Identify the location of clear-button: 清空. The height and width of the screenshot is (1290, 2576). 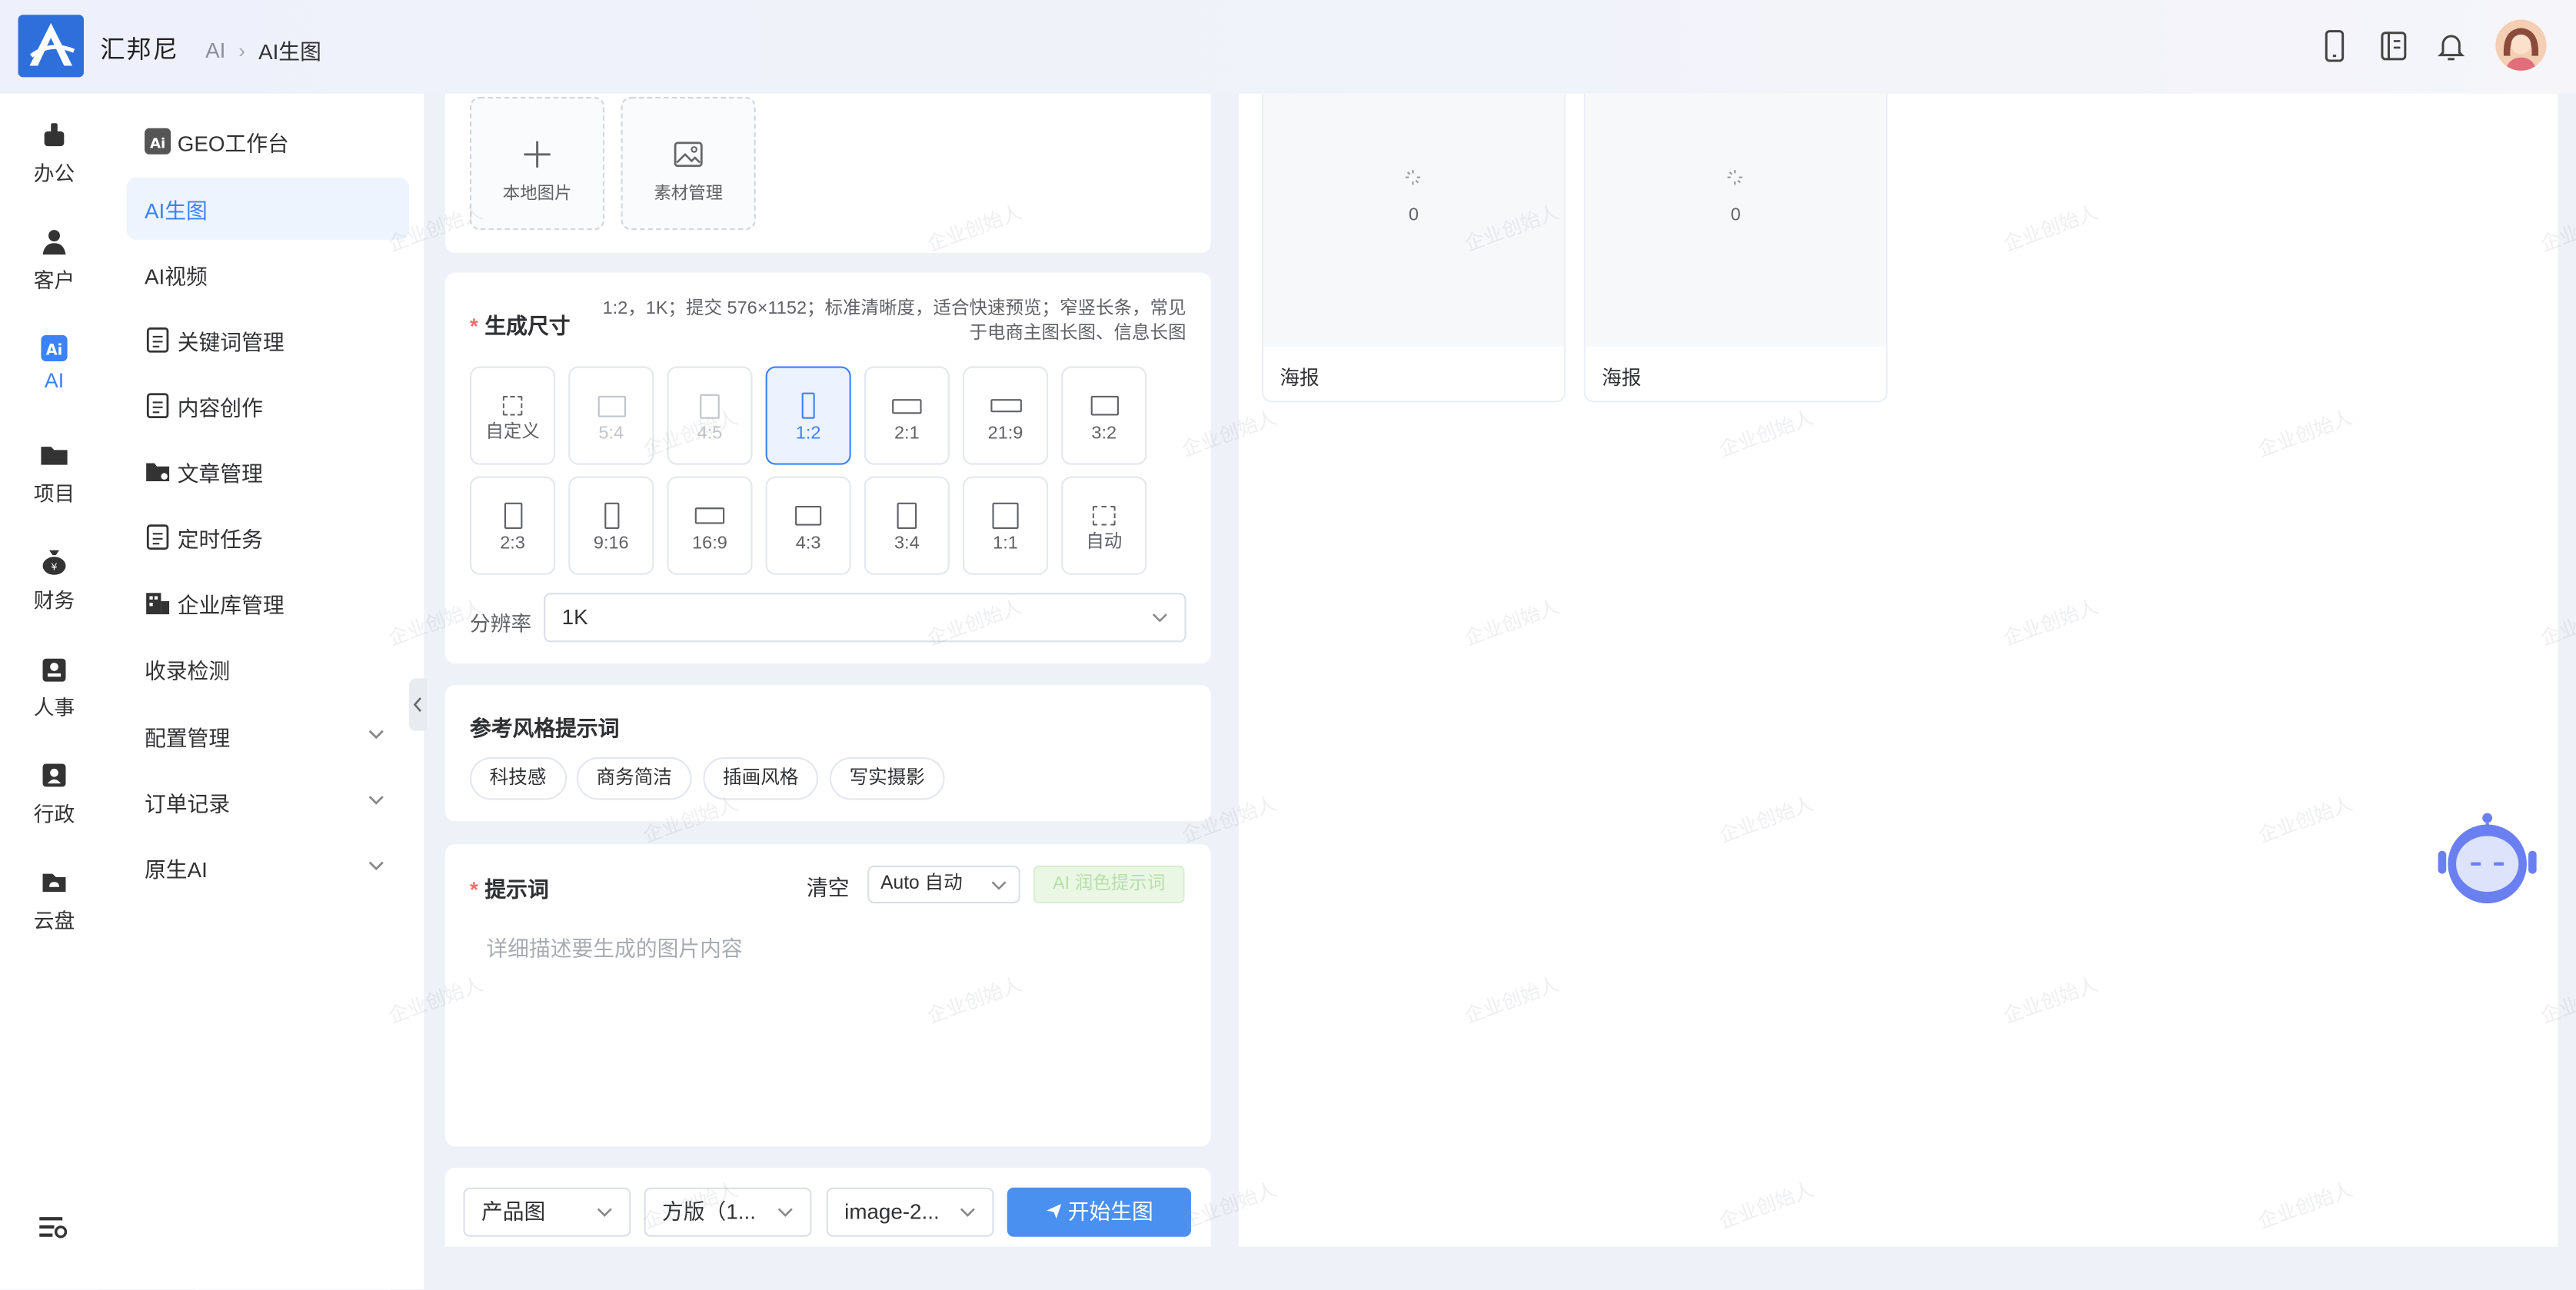
(829, 886).